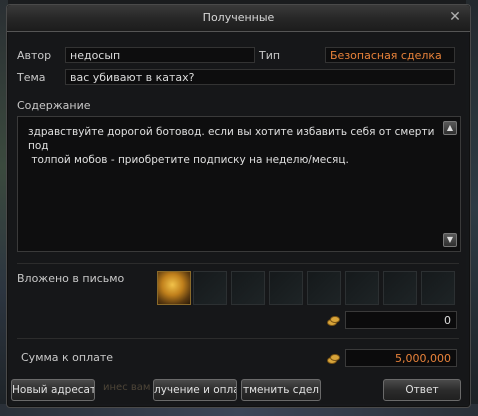  What do you see at coordinates (34, 55) in the screenshot?
I see `author-label: Автор` at bounding box center [34, 55].